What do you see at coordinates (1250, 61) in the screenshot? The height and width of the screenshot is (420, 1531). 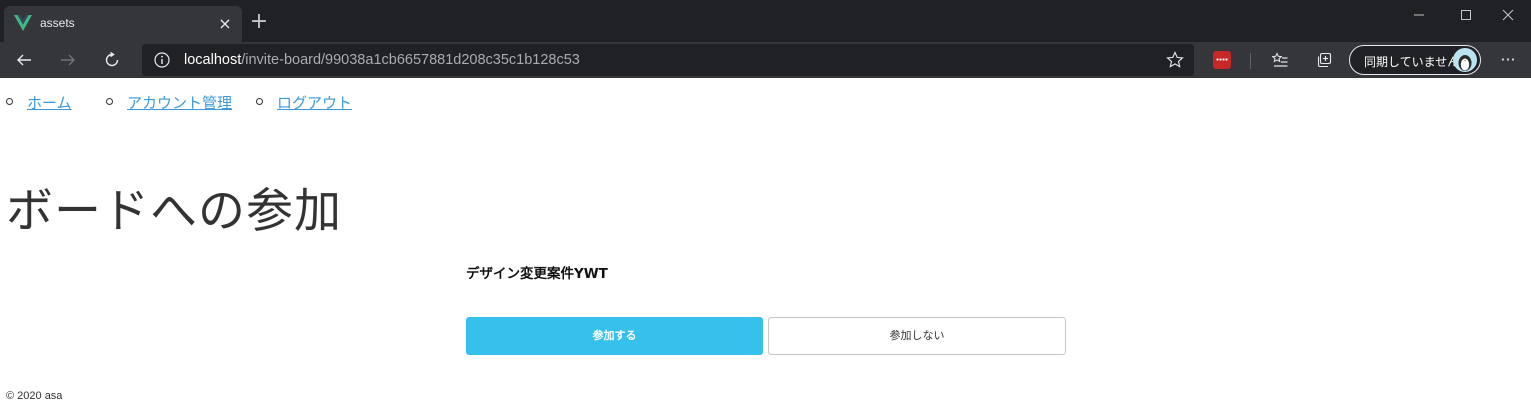 I see `toolbar-divider` at bounding box center [1250, 61].